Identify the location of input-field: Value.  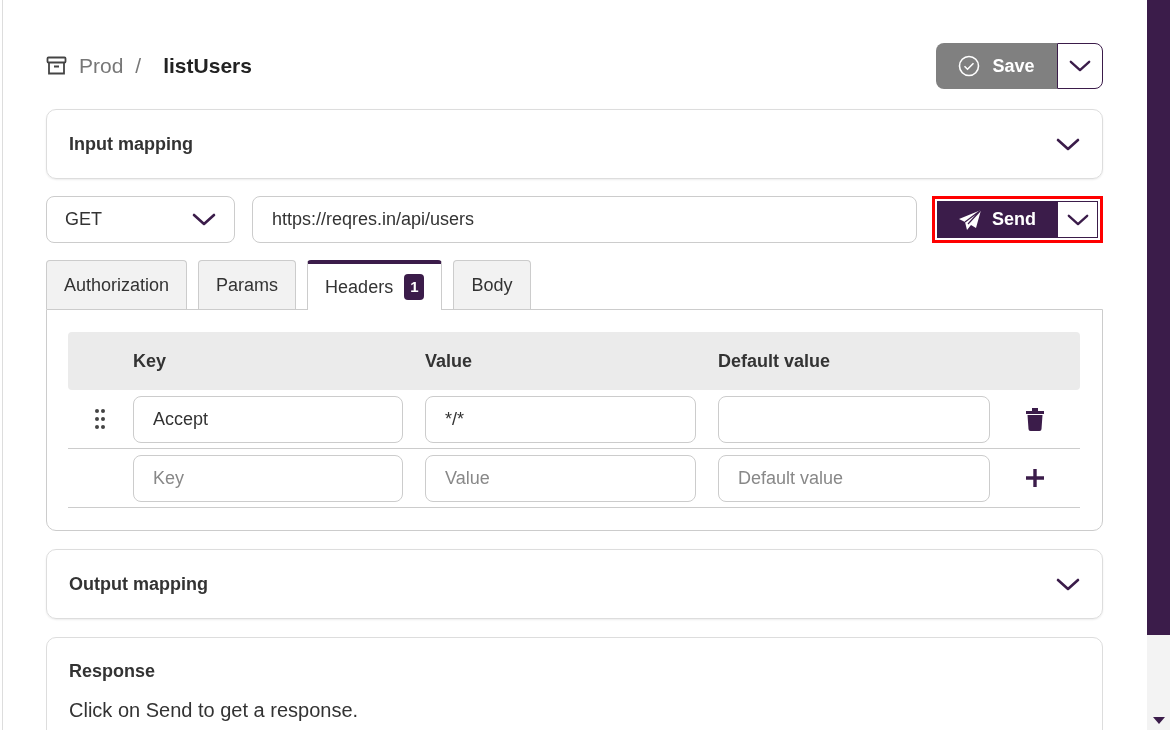
(560, 478).